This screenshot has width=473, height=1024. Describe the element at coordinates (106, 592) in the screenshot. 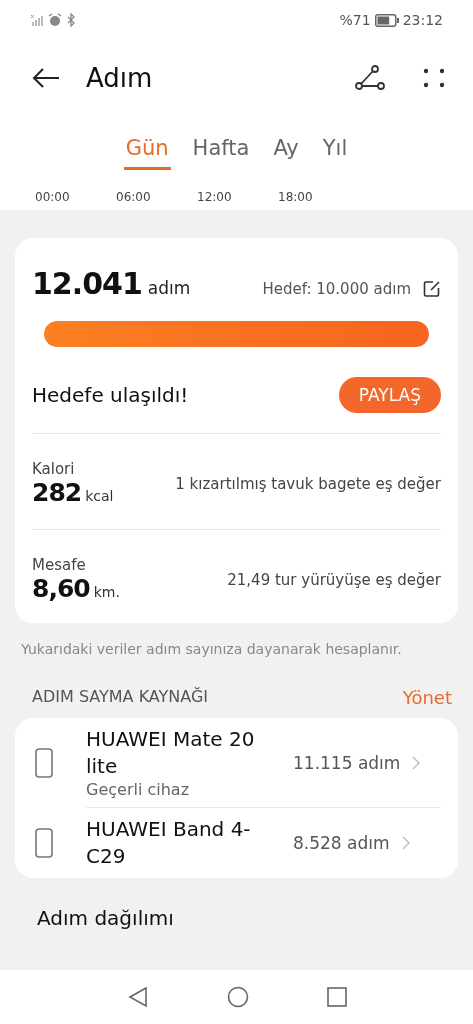

I see `stat-unit: km.` at that location.